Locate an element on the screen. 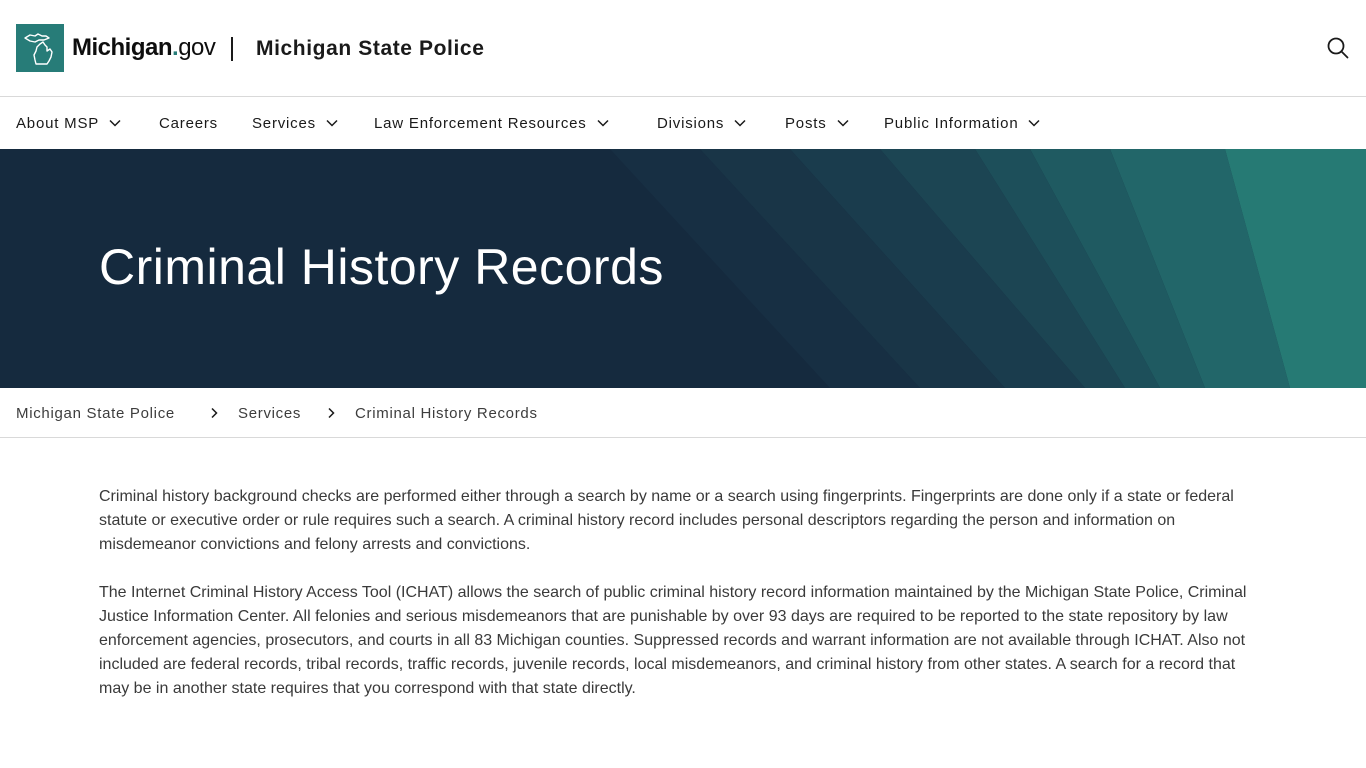 The width and height of the screenshot is (1366, 768). nav-item-label: Services is located at coordinates (284, 123).